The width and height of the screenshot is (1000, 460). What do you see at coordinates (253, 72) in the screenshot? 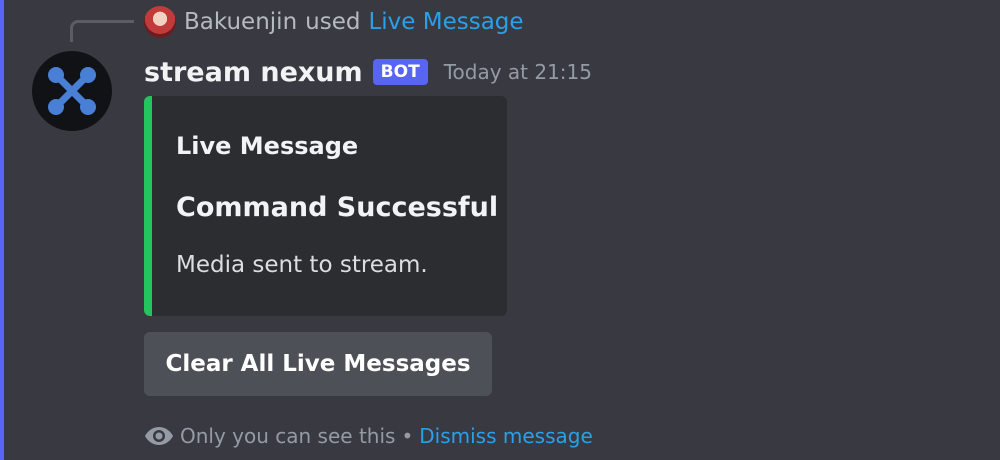
I see `message-author: stream nexum` at bounding box center [253, 72].